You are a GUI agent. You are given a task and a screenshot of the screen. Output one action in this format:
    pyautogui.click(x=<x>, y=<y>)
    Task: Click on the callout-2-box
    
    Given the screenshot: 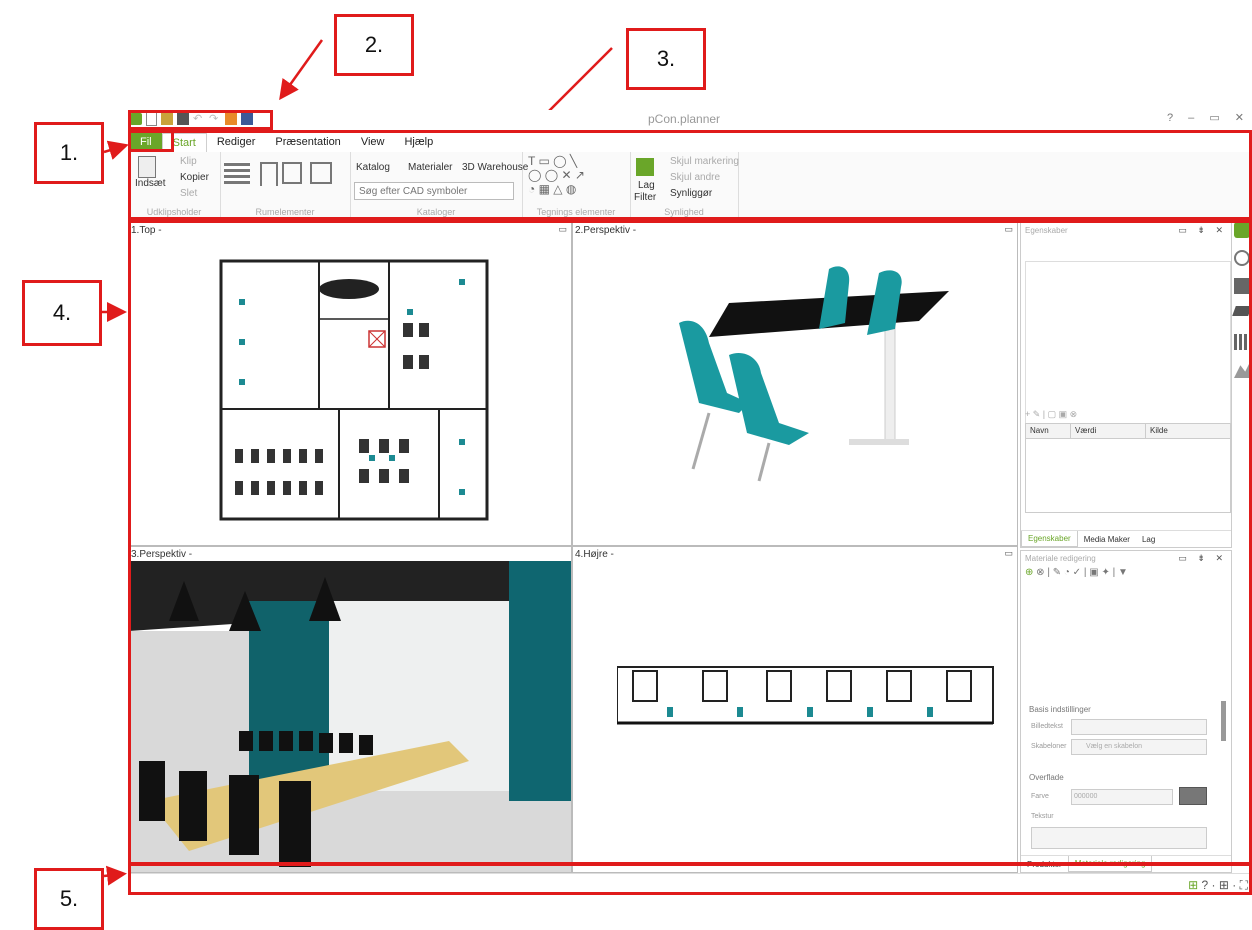 What is the action you would take?
    pyautogui.click(x=200, y=120)
    